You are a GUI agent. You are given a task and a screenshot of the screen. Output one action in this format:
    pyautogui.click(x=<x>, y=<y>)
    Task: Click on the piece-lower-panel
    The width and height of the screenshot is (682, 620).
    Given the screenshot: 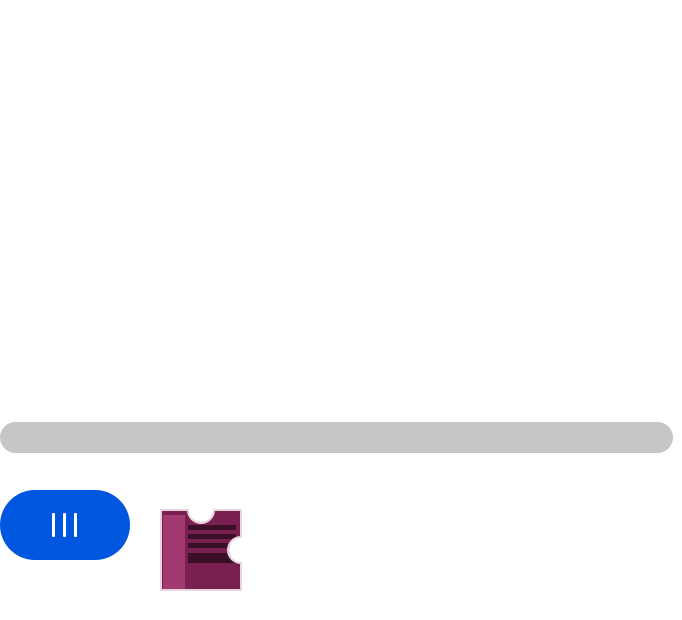 What is the action you would take?
    pyautogui.click(x=213, y=578)
    